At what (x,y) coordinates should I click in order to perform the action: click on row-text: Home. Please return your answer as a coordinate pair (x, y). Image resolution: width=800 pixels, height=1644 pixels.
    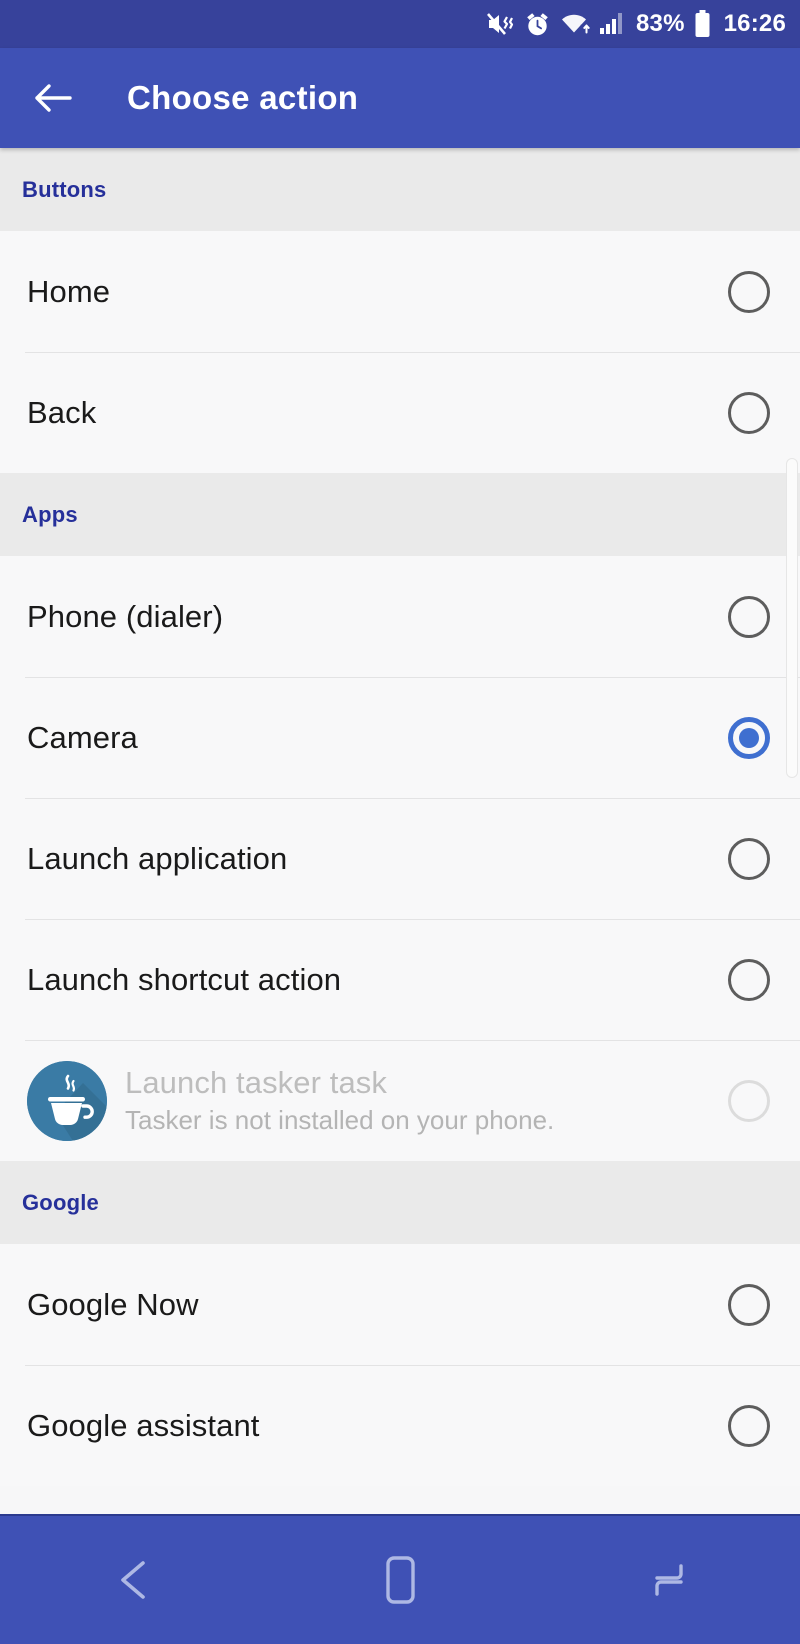
    Looking at the image, I should click on (370, 292).